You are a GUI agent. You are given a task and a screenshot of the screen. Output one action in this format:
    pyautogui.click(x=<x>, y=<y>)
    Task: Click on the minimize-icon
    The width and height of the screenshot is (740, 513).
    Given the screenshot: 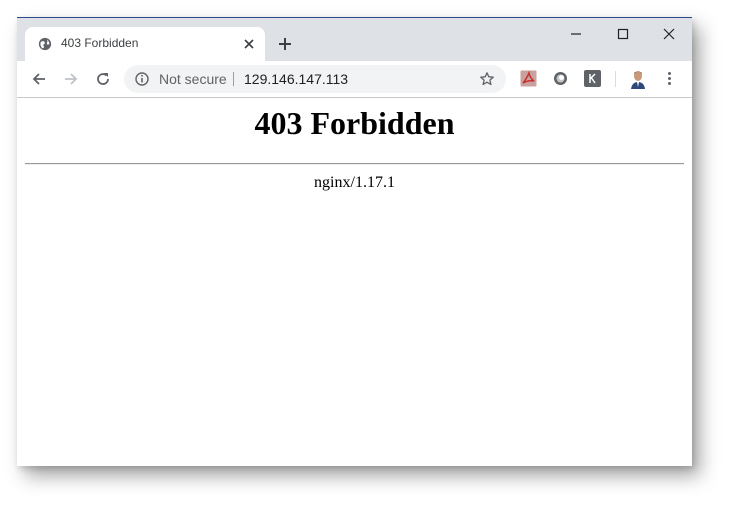 What is the action you would take?
    pyautogui.click(x=576, y=34)
    